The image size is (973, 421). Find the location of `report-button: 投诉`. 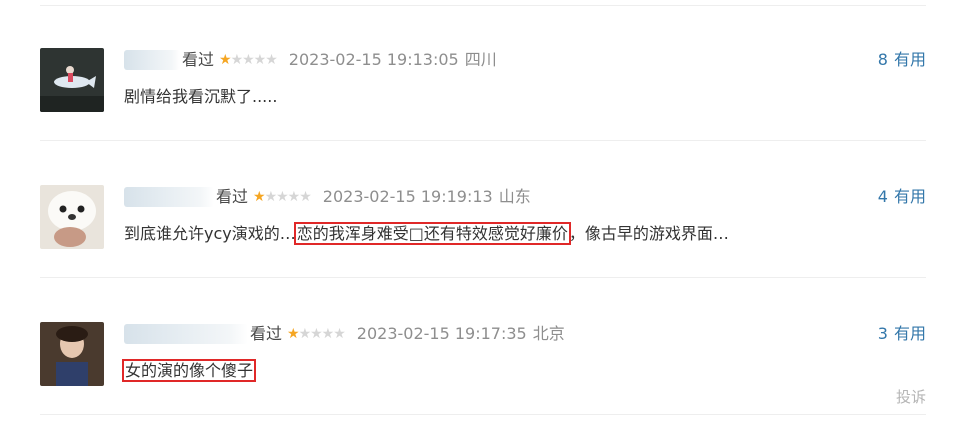

report-button: 投诉 is located at coordinates (911, 396).